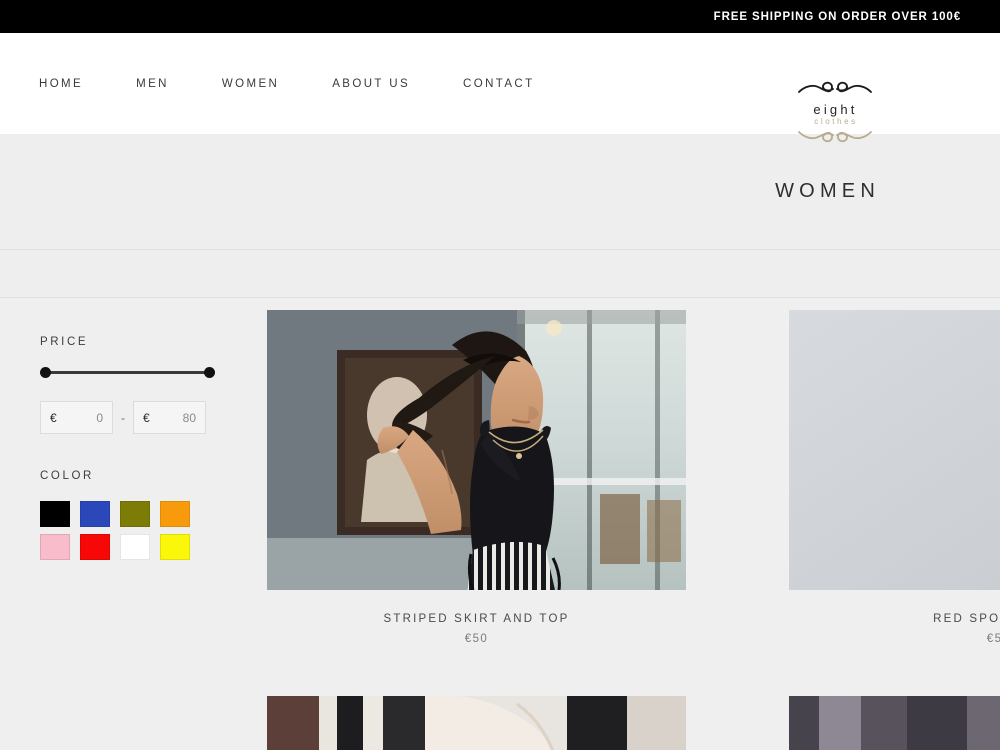  Describe the element at coordinates (55, 547) in the screenshot. I see `color-swatch-pink` at that location.